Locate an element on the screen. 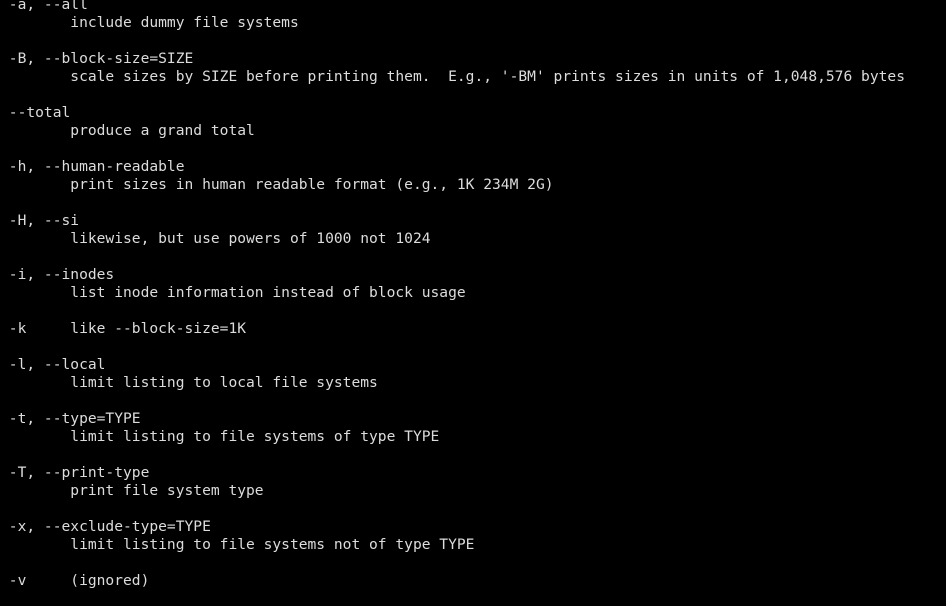 The image size is (946, 606). terminal-line: -i, --inodes is located at coordinates (57, 274).